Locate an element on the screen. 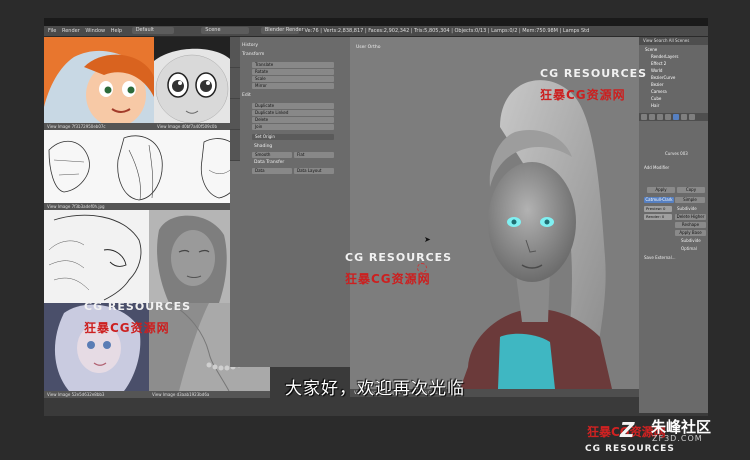  mirror-button: Mirror is located at coordinates (293, 86).